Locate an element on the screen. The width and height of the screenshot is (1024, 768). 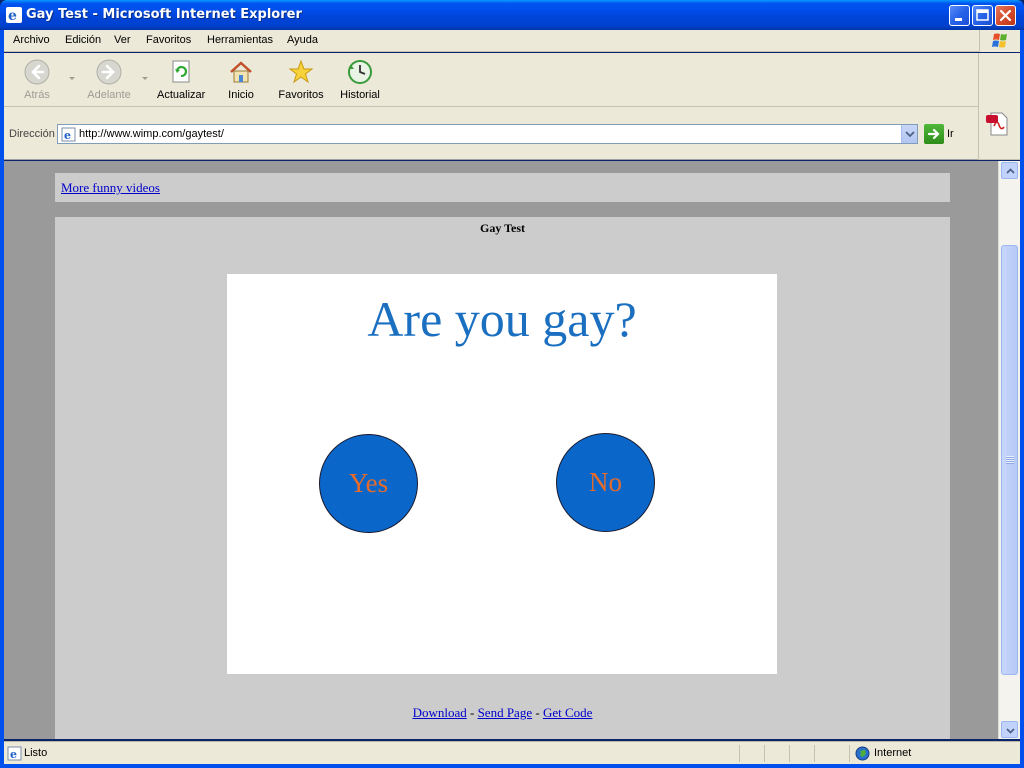
forward-arrow-icon is located at coordinates (109, 72).